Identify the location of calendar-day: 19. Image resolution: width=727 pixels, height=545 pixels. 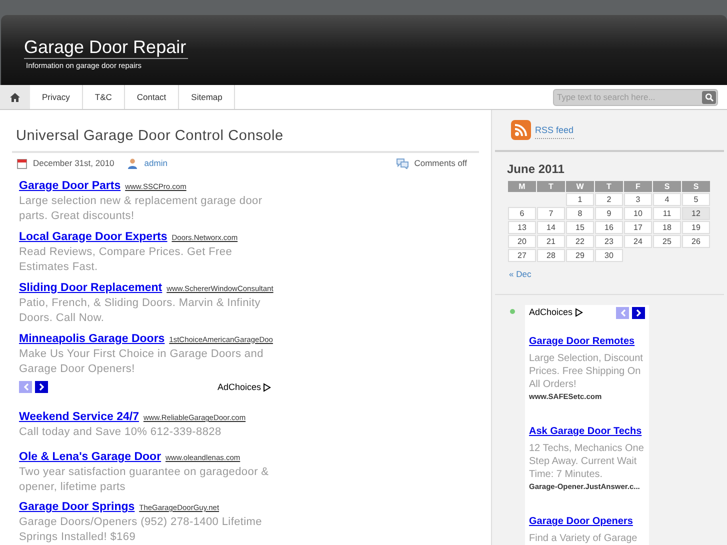
(696, 227).